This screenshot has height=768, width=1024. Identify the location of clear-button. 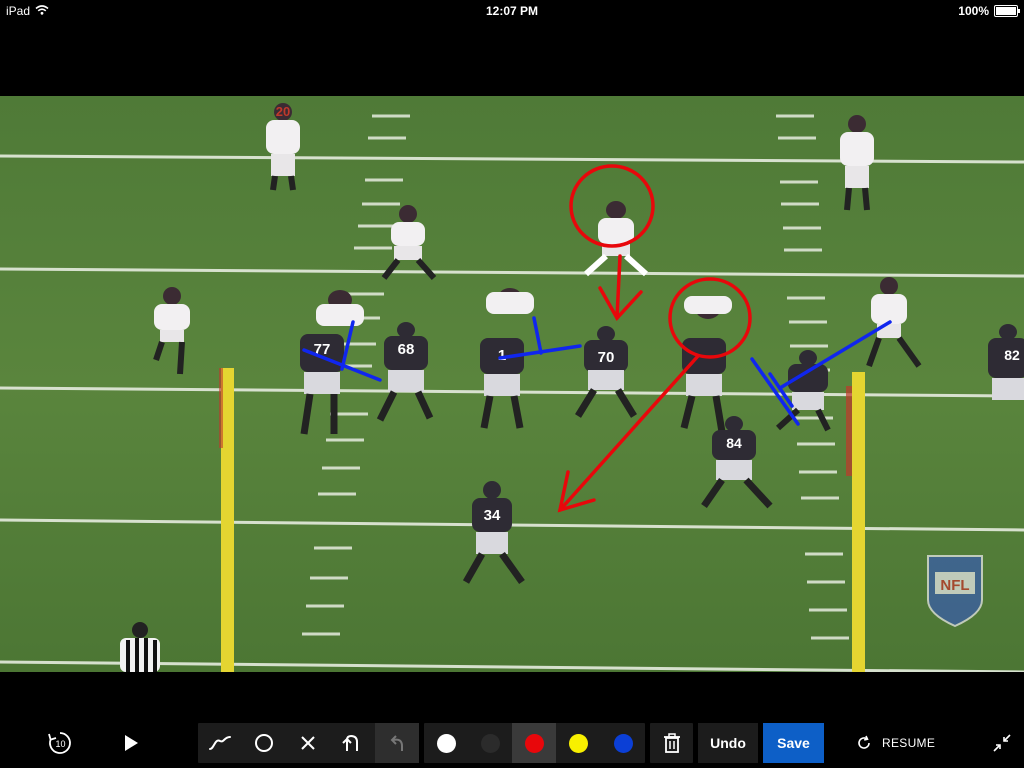
(671, 743).